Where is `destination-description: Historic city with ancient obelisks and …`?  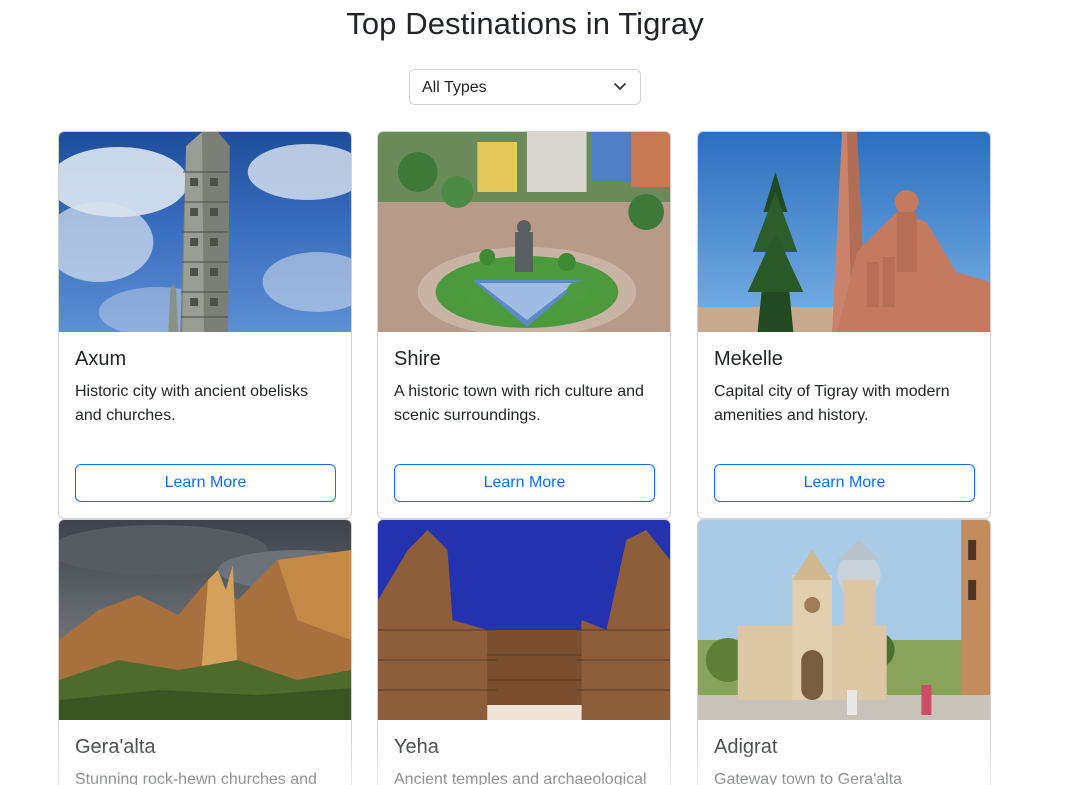 destination-description: Historic city with ancient obelisks and … is located at coordinates (191, 403).